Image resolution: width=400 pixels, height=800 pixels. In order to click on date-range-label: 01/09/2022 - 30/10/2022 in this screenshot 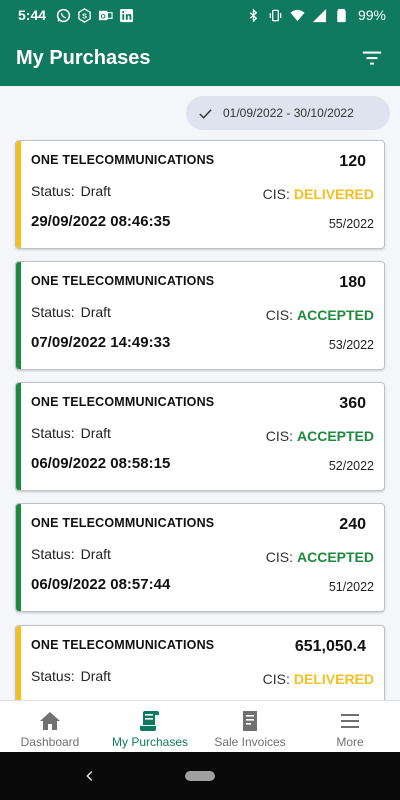, I will do `click(288, 113)`.